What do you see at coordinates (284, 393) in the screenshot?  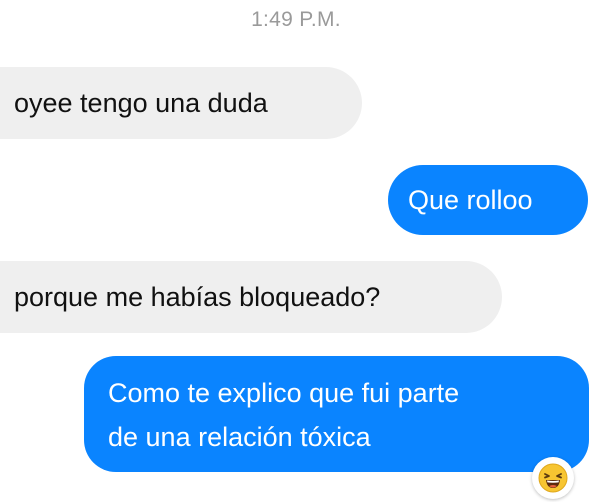 I see `message-line: Como te explico que fui parte` at bounding box center [284, 393].